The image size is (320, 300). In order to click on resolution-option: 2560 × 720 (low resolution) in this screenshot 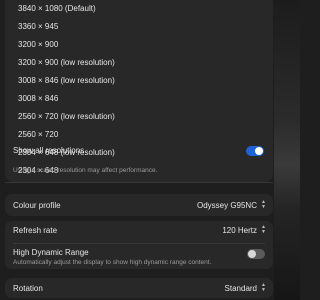, I will do `click(66, 117)`.